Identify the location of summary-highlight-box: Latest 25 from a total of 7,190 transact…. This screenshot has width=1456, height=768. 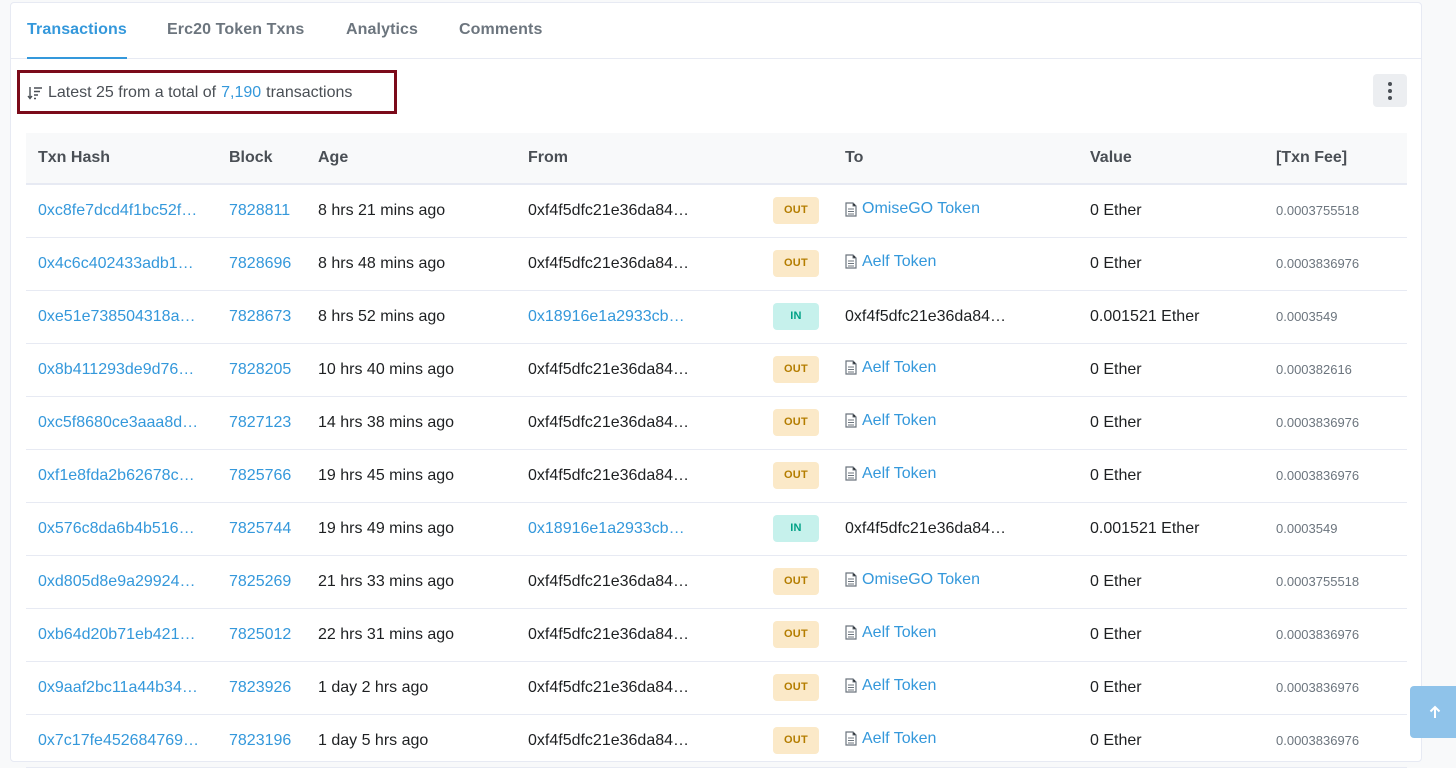
(207, 92).